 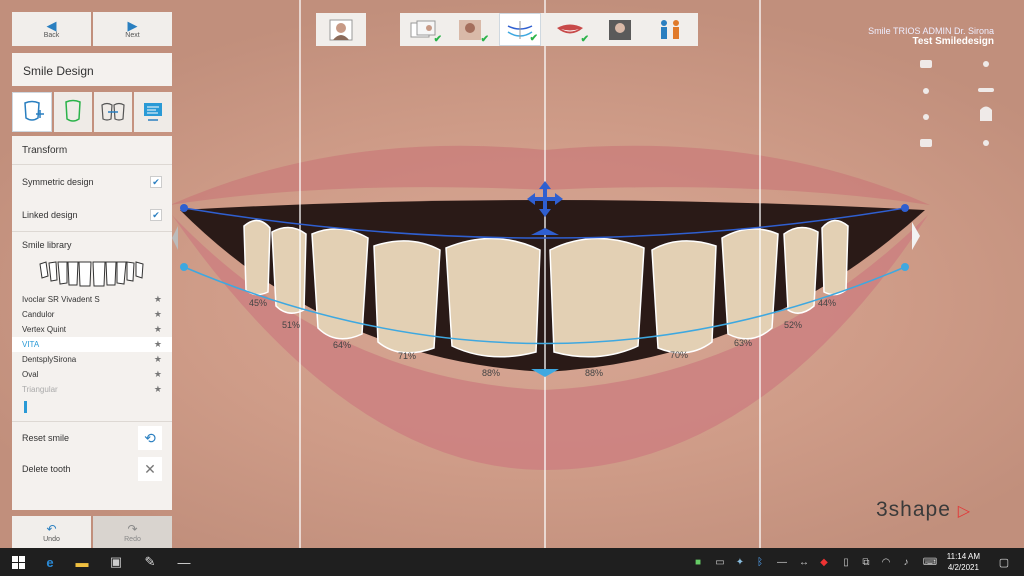 What do you see at coordinates (924, 509) in the screenshot?
I see `brand-logo: 3shape ▷` at bounding box center [924, 509].